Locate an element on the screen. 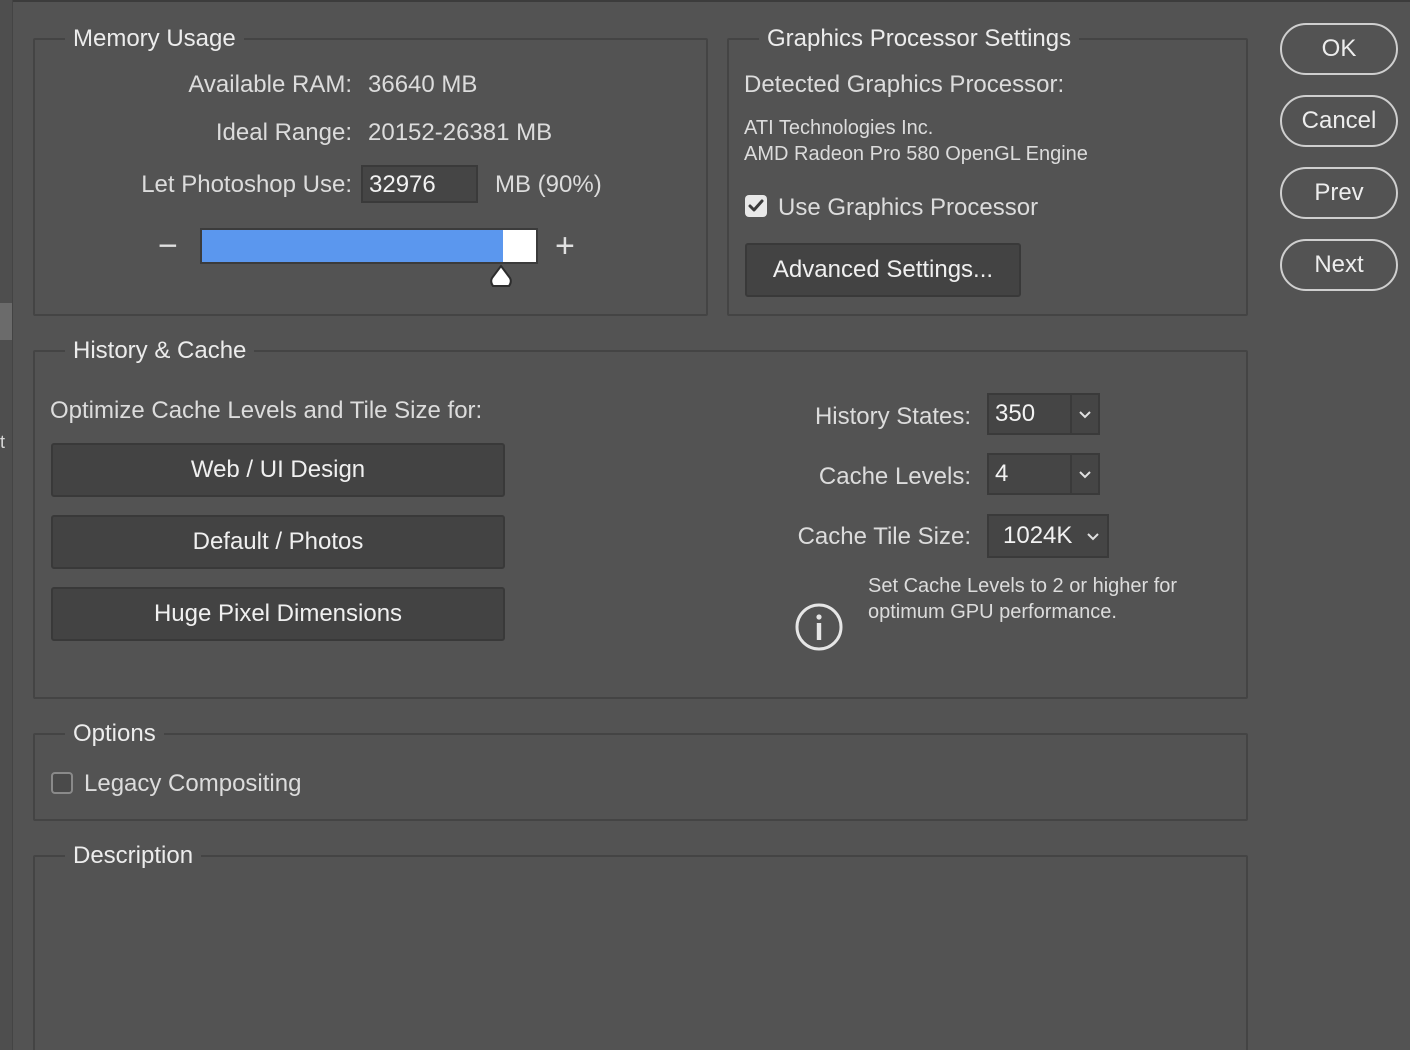 The height and width of the screenshot is (1050, 1410). decrease-memory-button: − is located at coordinates (168, 246).